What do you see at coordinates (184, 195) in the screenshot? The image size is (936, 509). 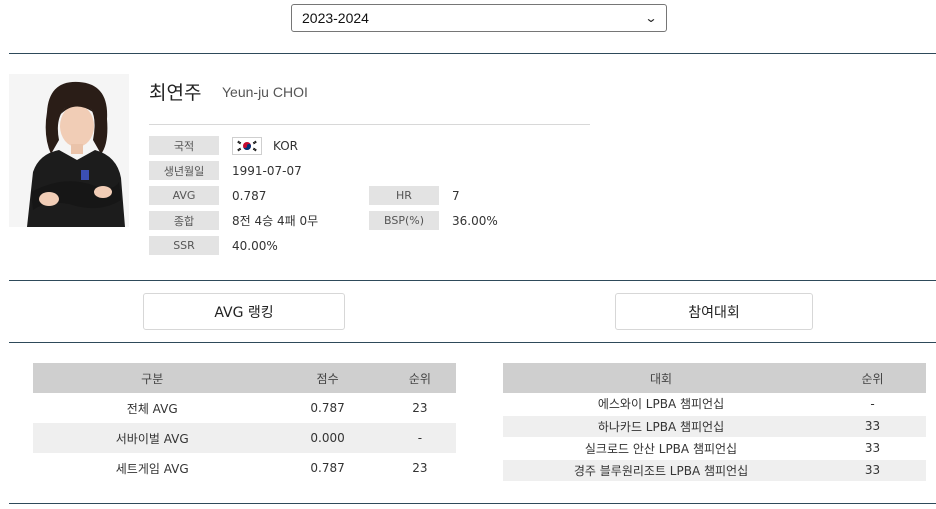 I see `avg-label: AVG` at bounding box center [184, 195].